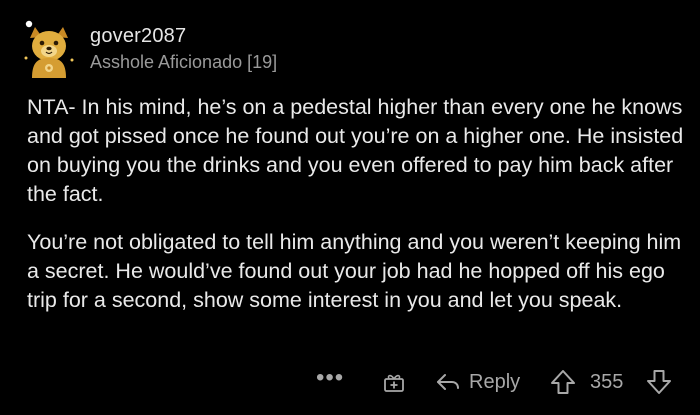  I want to click on award-button, so click(394, 382).